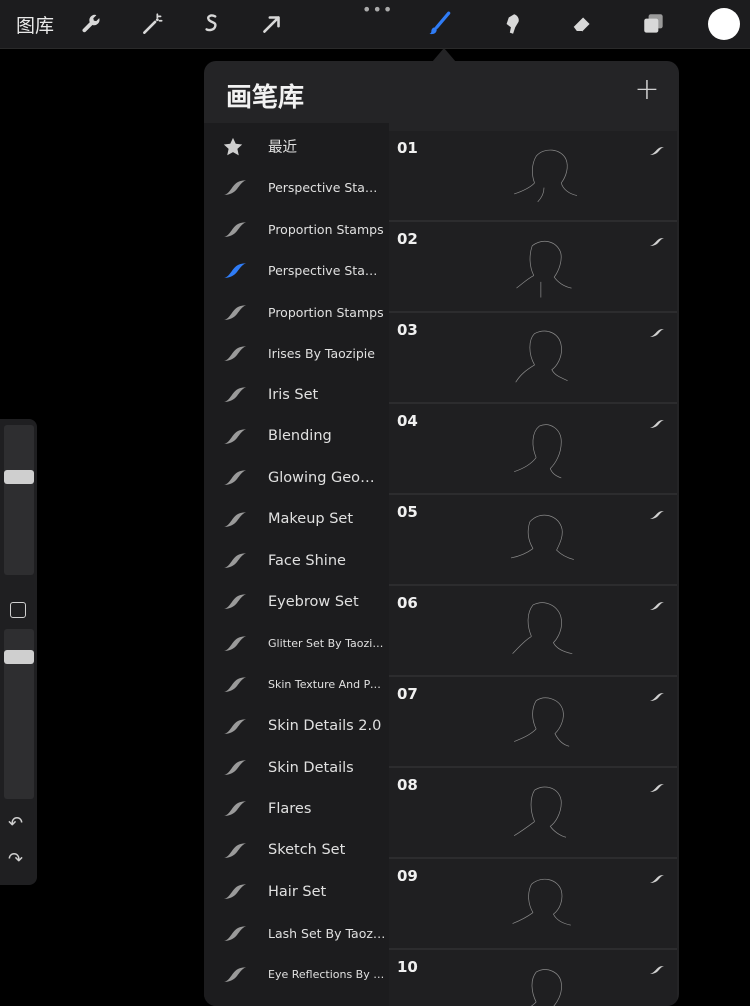 Image resolution: width=750 pixels, height=1006 pixels. Describe the element at coordinates (92, 24) in the screenshot. I see `wrench-icon` at that location.